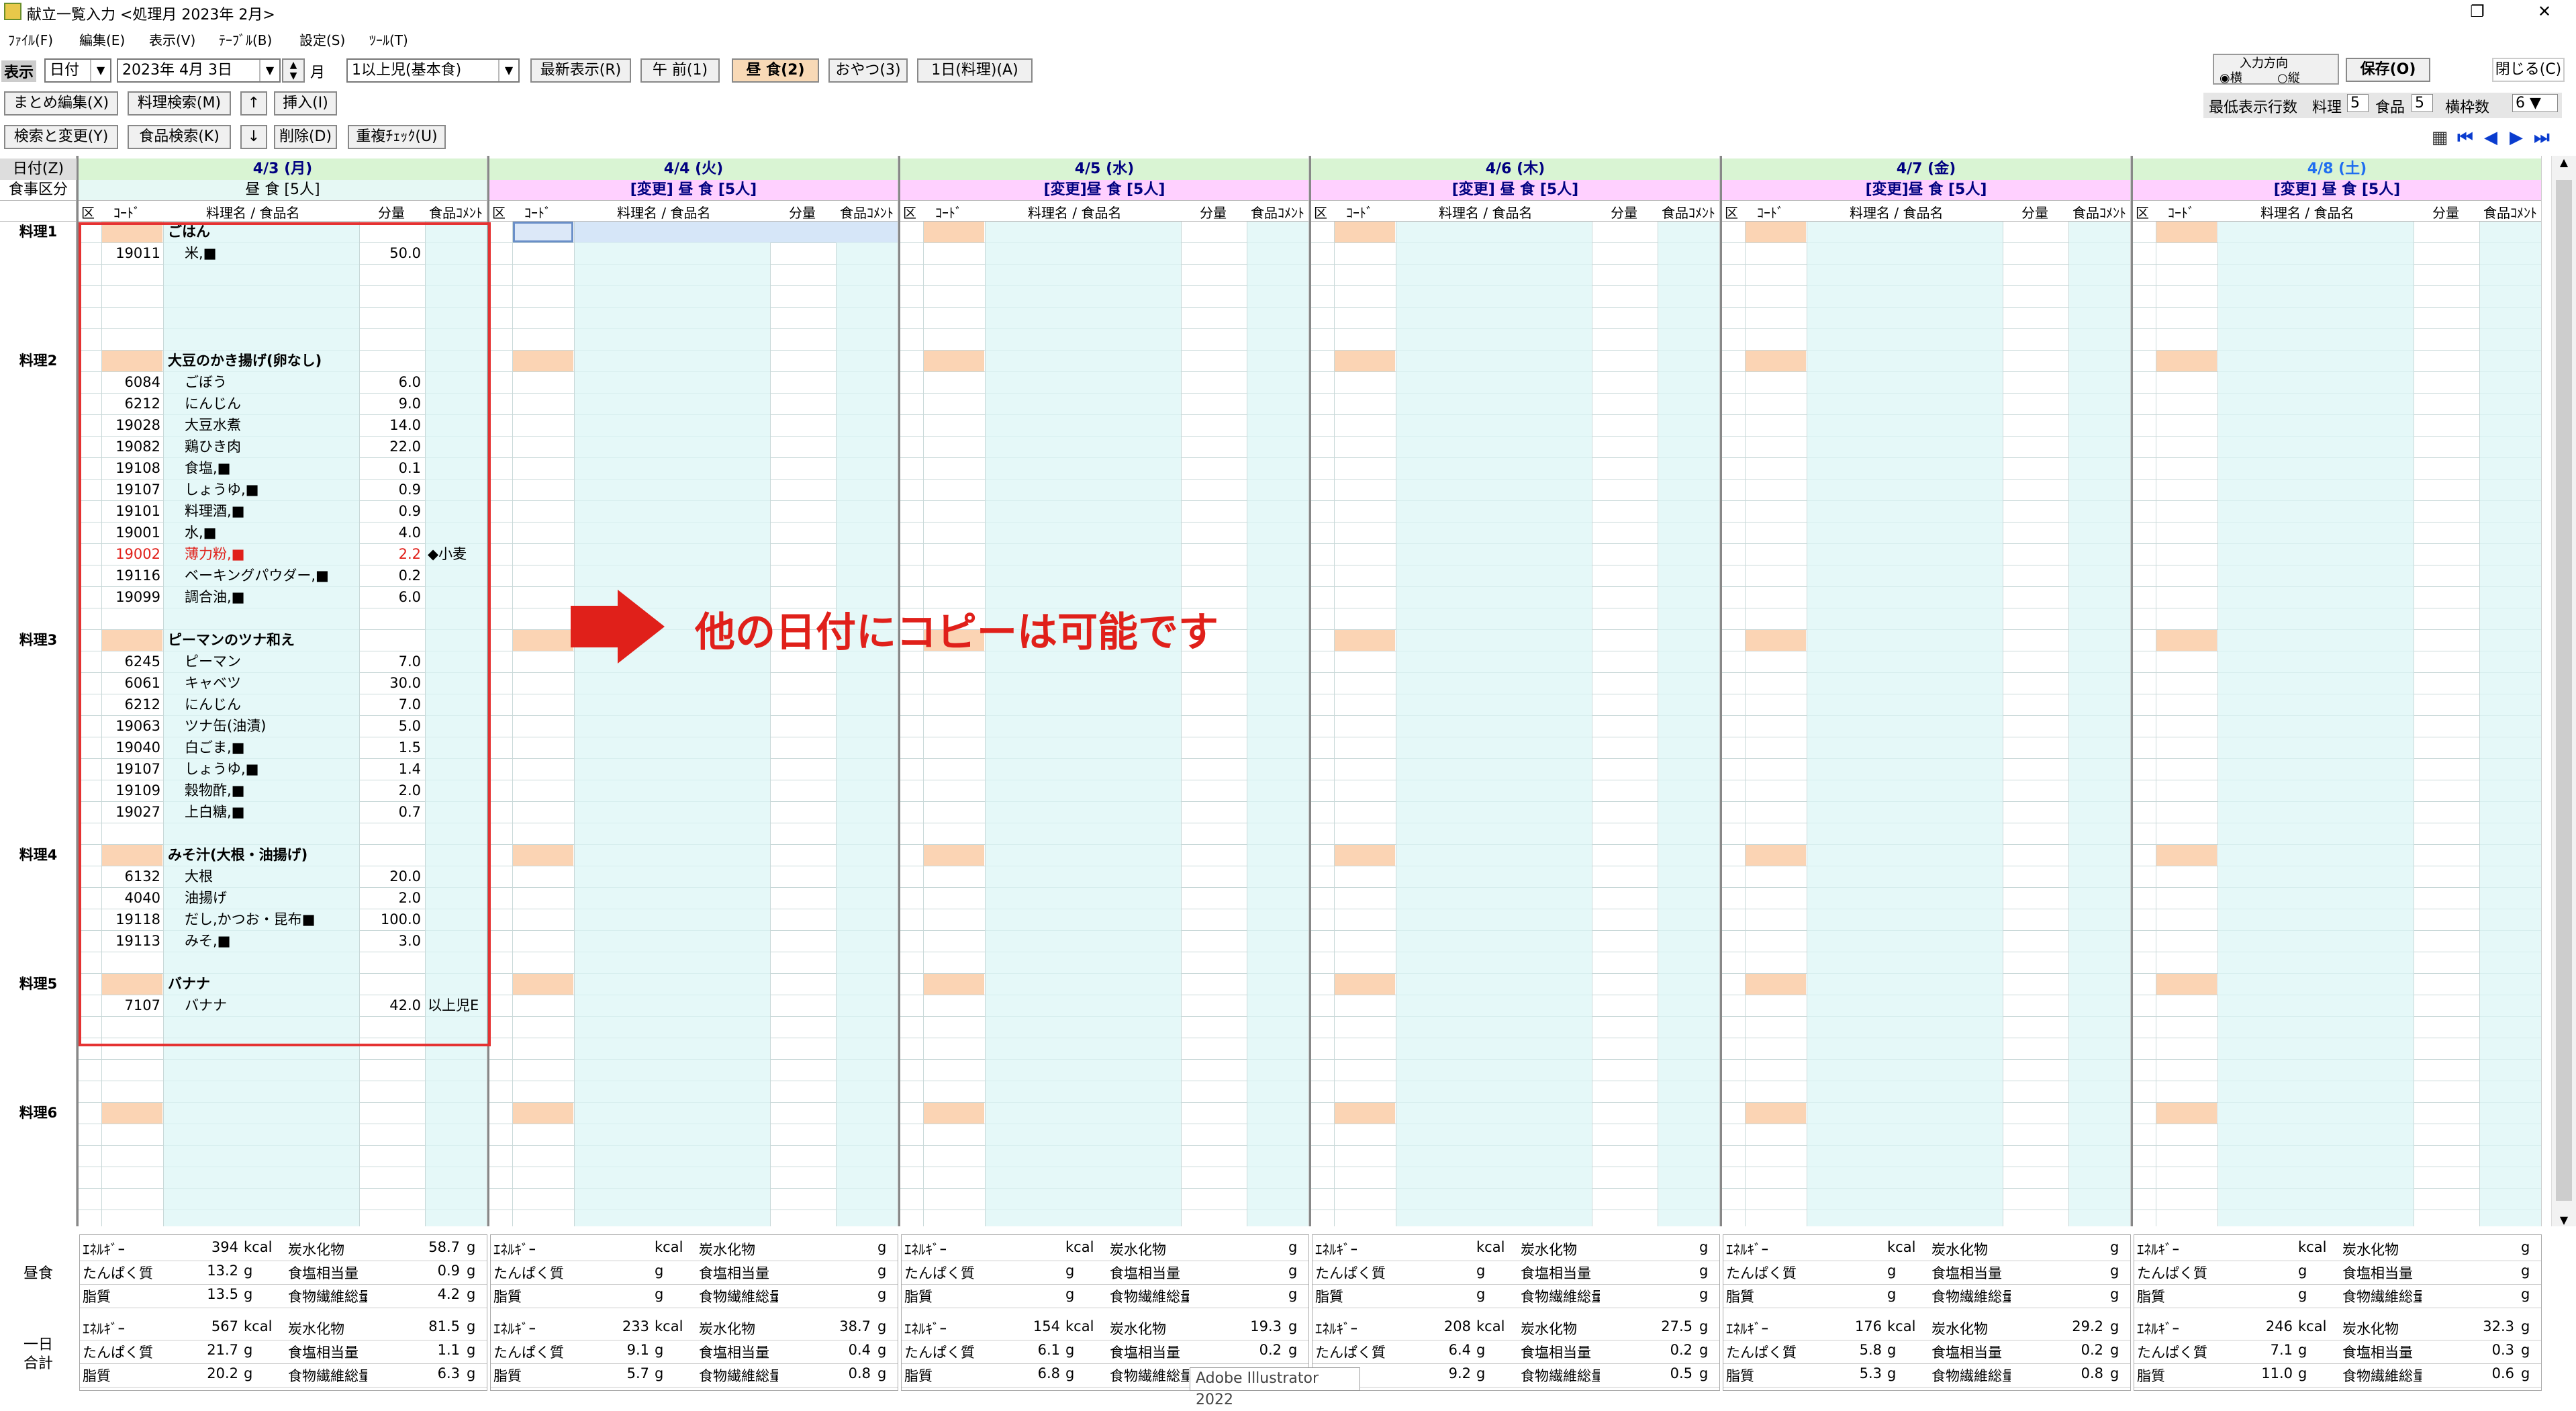  What do you see at coordinates (305, 137) in the screenshot?
I see `delete-button: 削除(D)` at bounding box center [305, 137].